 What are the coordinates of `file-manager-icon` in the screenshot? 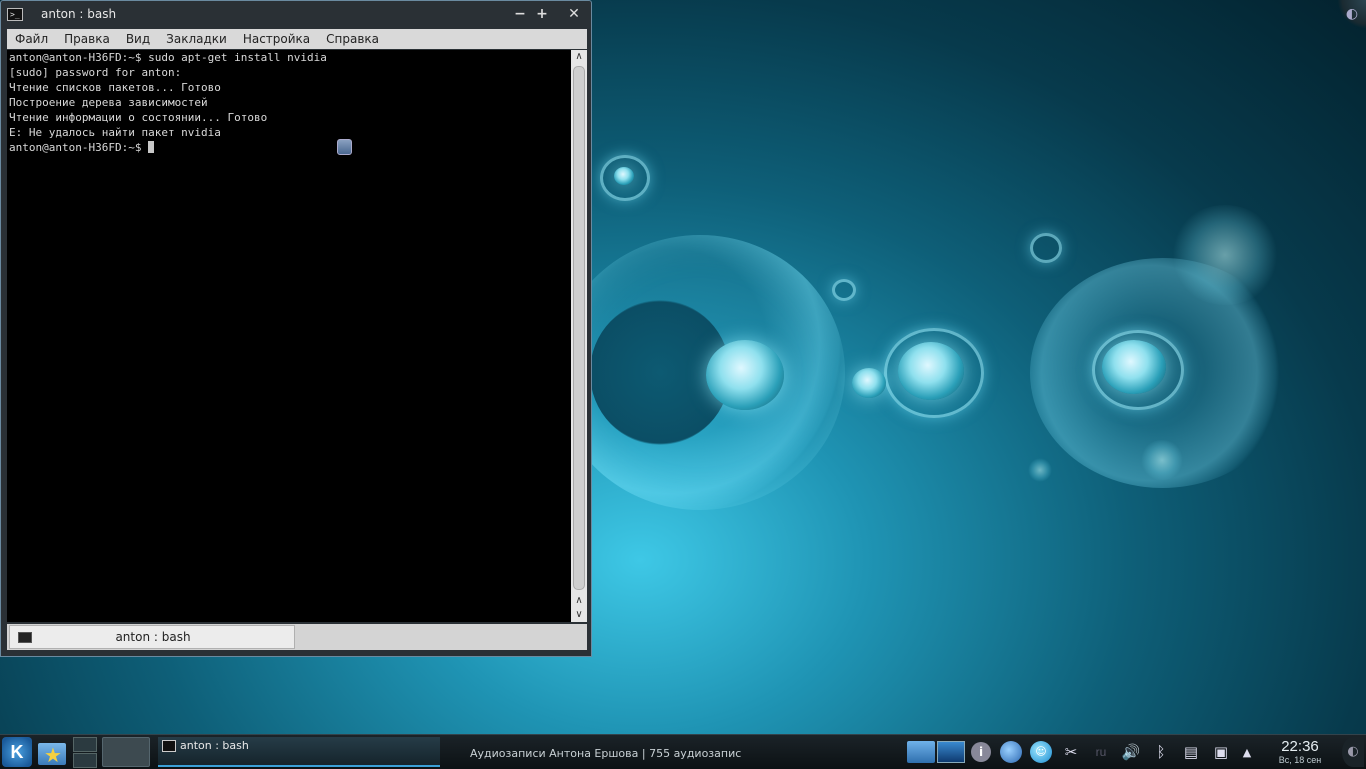 It's located at (921, 752).